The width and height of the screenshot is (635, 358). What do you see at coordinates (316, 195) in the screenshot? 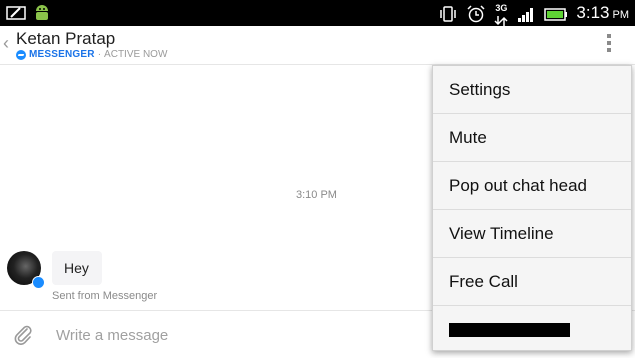
I see `message-timestamp: 3:10 PM` at bounding box center [316, 195].